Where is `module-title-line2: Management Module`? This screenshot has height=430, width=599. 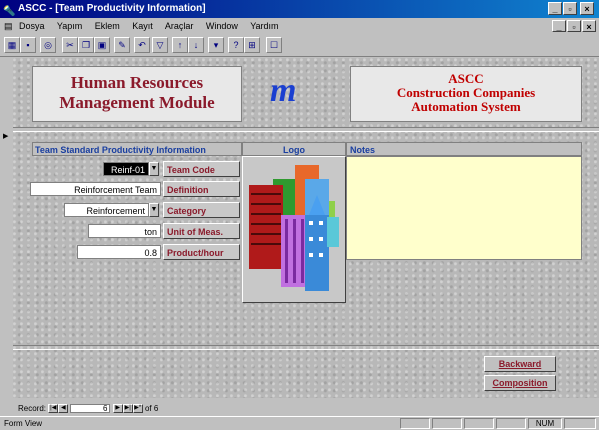
module-title-line2: Management Module is located at coordinates (137, 102).